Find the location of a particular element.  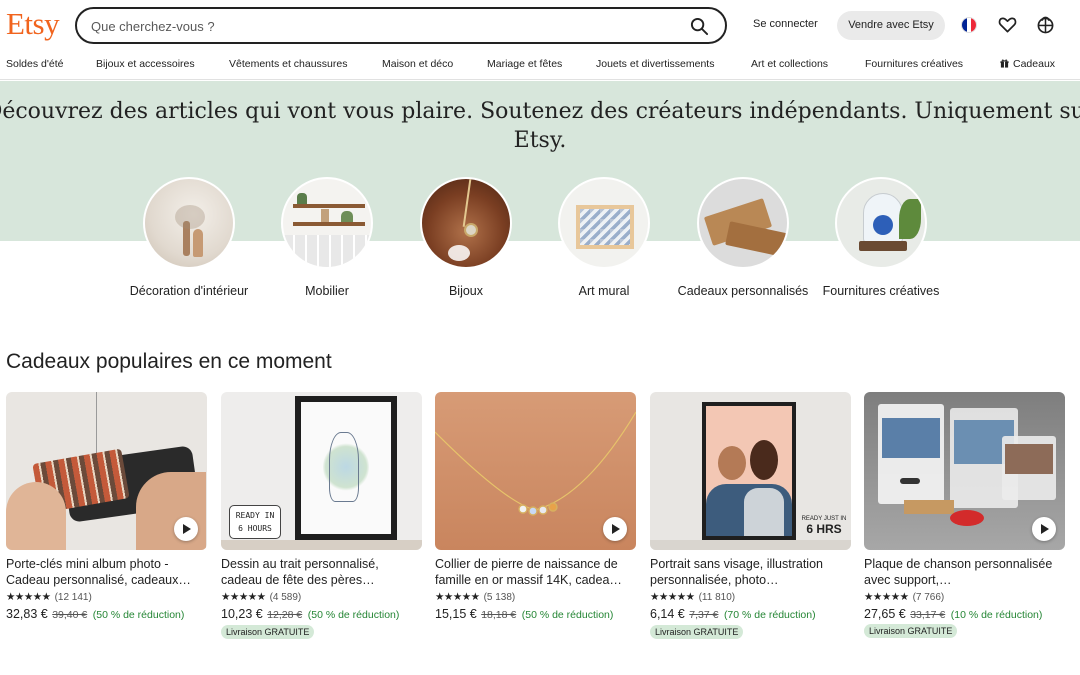

search-input is located at coordinates (371, 26).